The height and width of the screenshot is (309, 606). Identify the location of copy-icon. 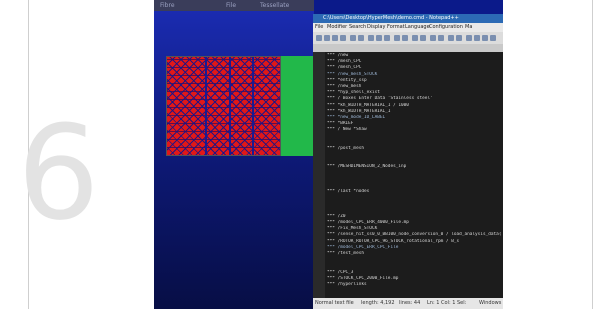
(379, 38).